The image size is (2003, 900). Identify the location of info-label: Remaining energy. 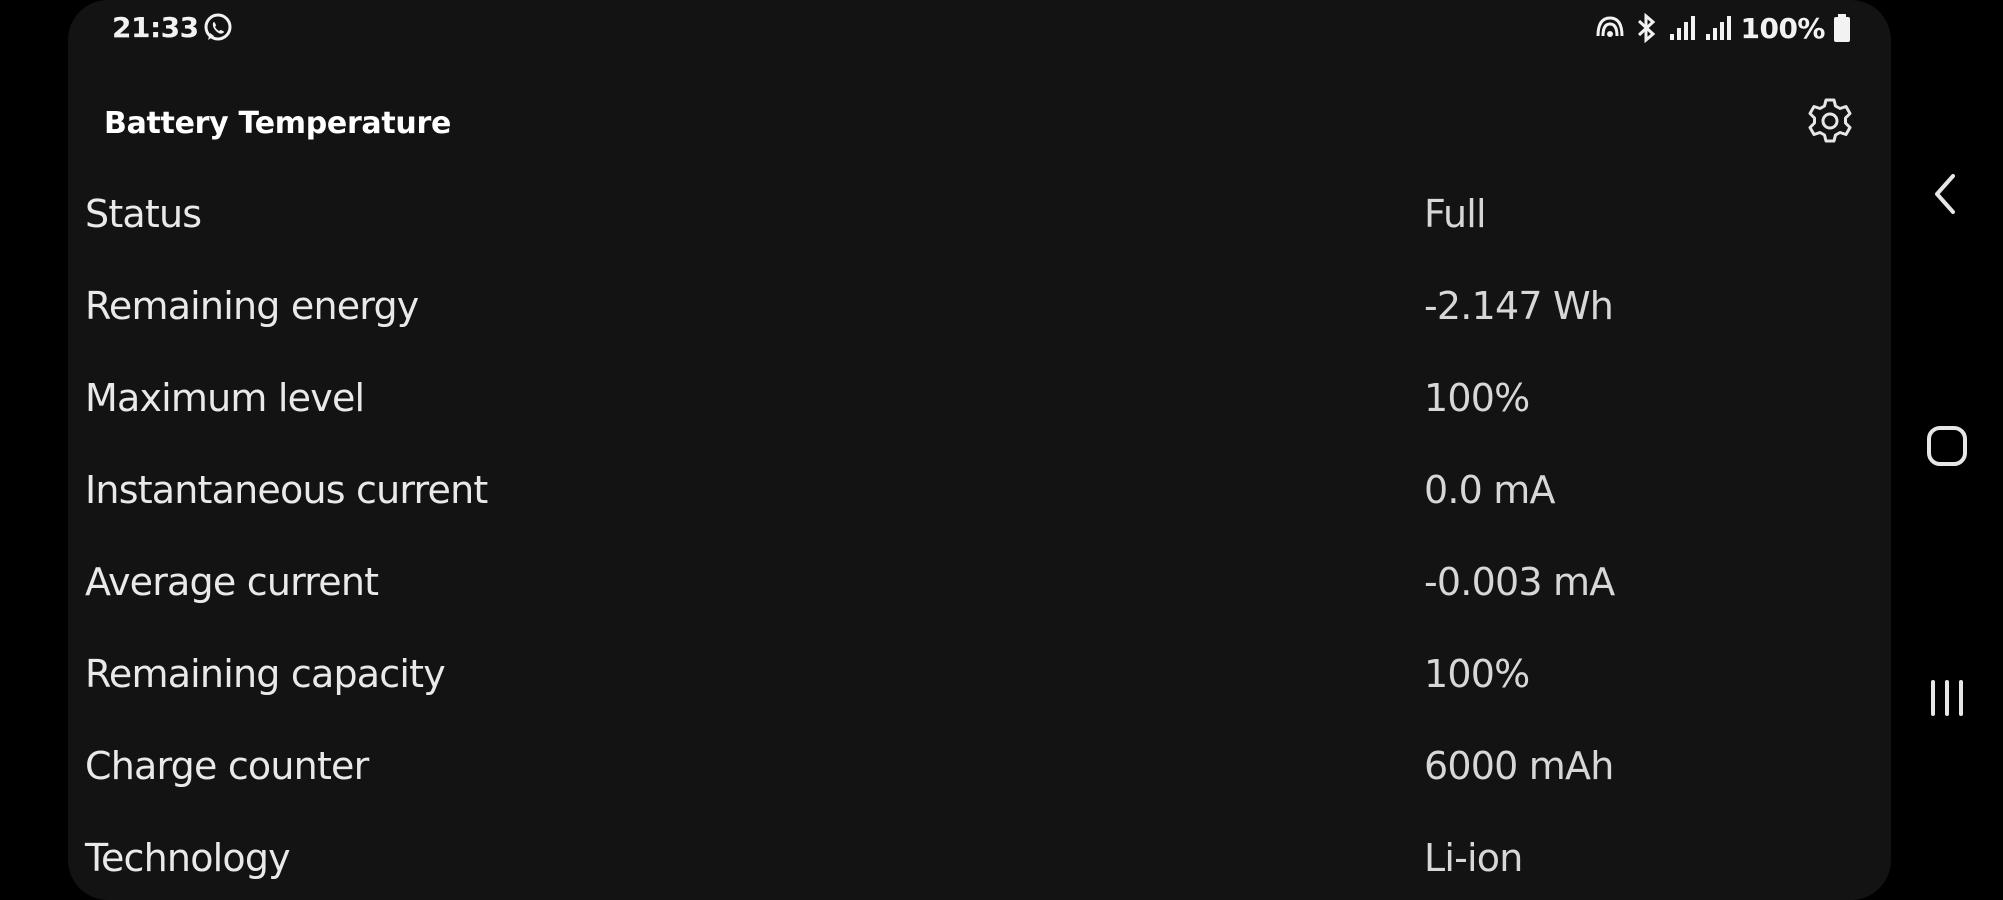
(252, 306).